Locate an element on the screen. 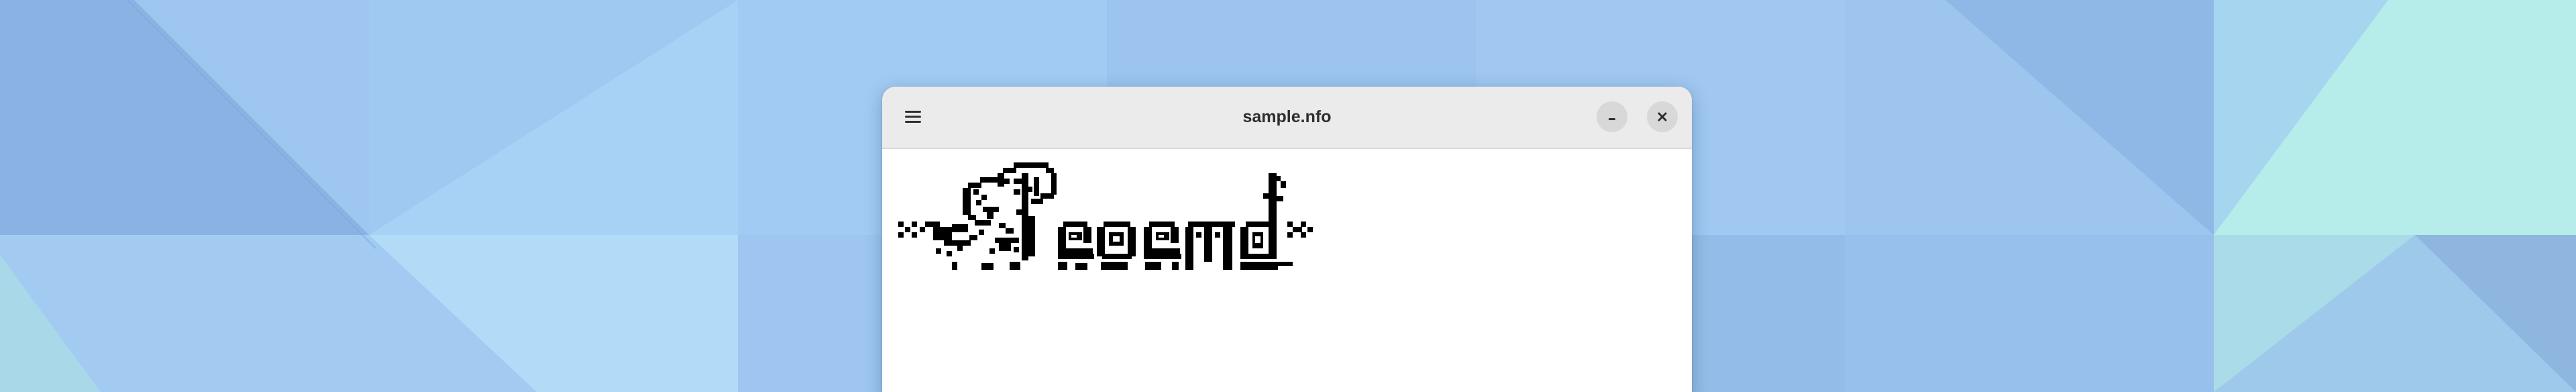  window-headerbar: sample.nfo is located at coordinates (1287, 118).